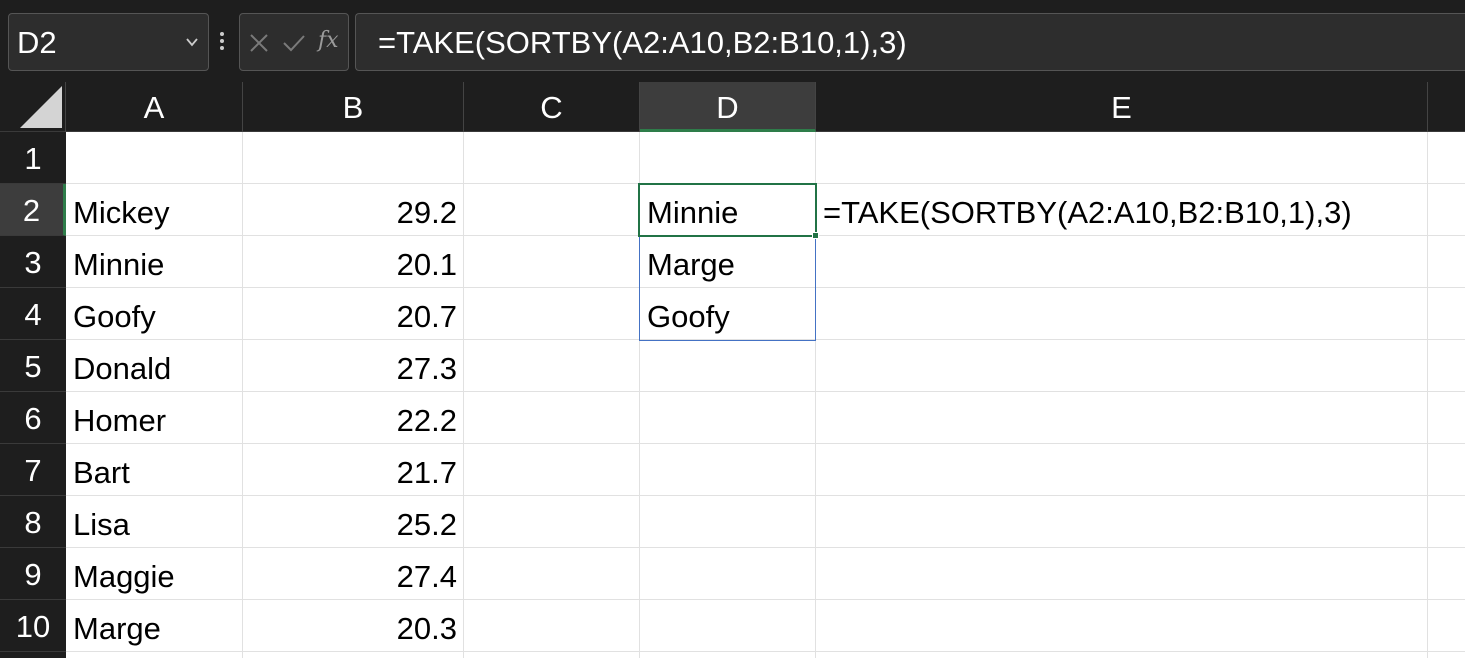 The width and height of the screenshot is (1465, 658). What do you see at coordinates (910, 42) in the screenshot?
I see `formula-input: =TAKE(SORTBY(A2:A10,B2:B10,1),3)` at bounding box center [910, 42].